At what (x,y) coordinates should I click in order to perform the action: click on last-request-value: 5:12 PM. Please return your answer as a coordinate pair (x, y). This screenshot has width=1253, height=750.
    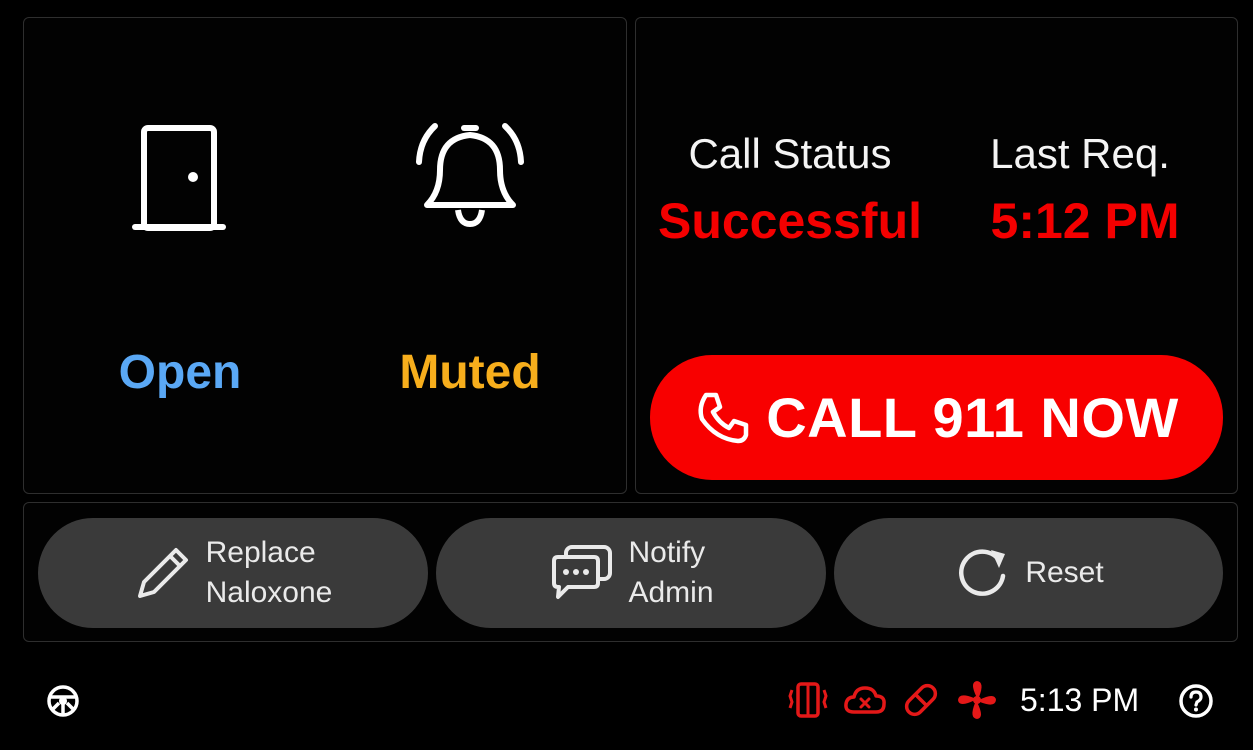
    Looking at the image, I should click on (1085, 221).